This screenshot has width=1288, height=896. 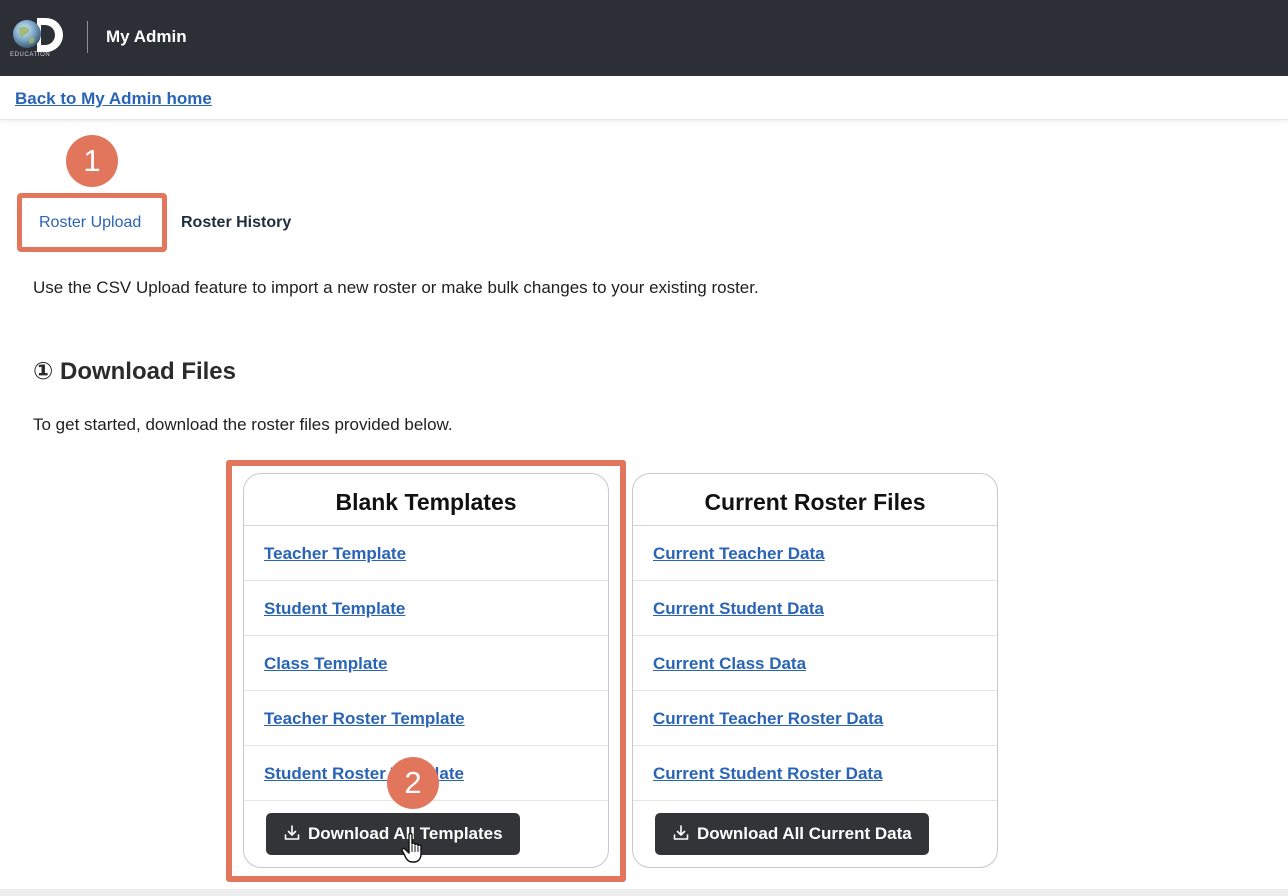 What do you see at coordinates (768, 718) in the screenshot?
I see `current-teacher-roster-data-link: Current Teacher Roster Data` at bounding box center [768, 718].